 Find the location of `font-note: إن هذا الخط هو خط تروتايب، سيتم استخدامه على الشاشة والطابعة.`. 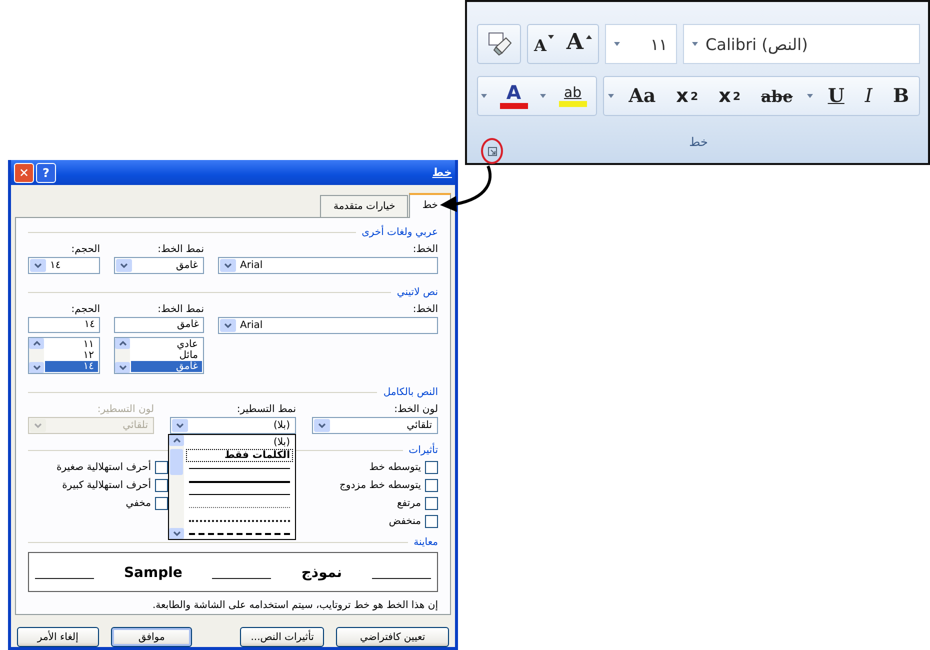

font-note: إن هذا الخط هو خط تروتايب، سيتم استخدامه على الشاشة والطابعة. is located at coordinates (294, 605).